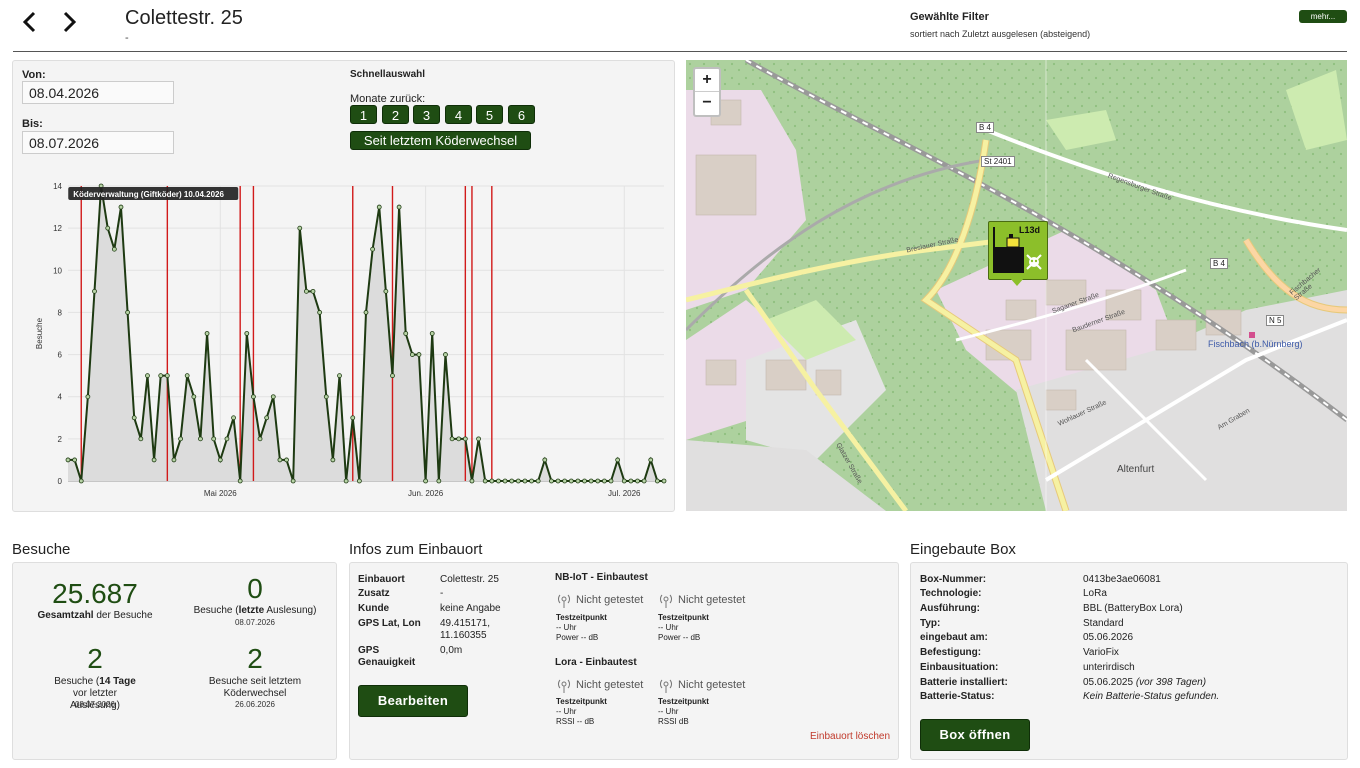  What do you see at coordinates (707, 80) in the screenshot?
I see `zoom-in-button: +` at bounding box center [707, 80].